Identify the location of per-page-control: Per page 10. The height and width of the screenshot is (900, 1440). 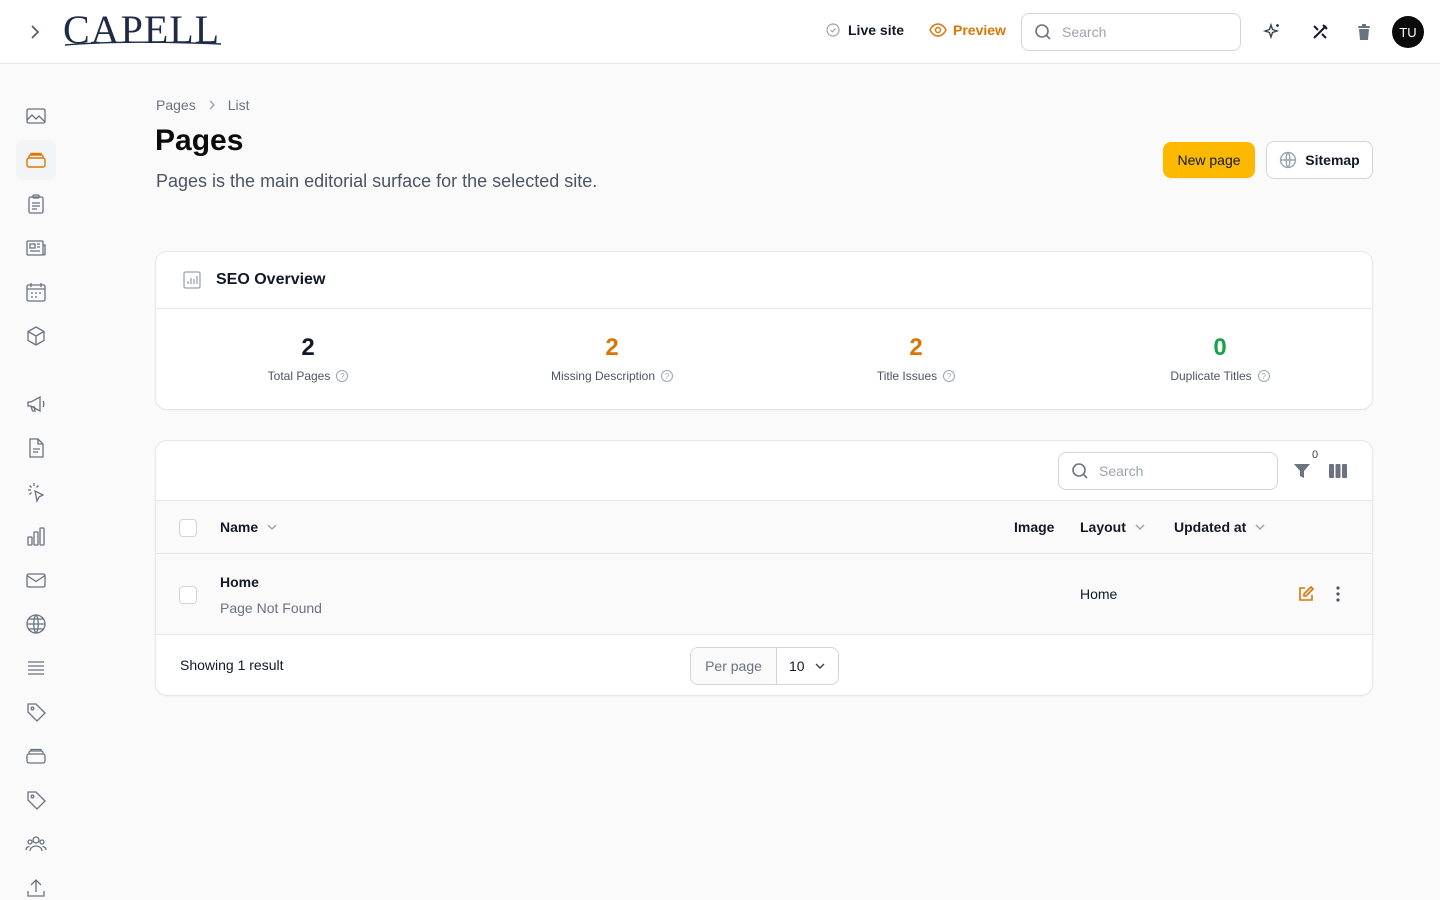
(764, 666).